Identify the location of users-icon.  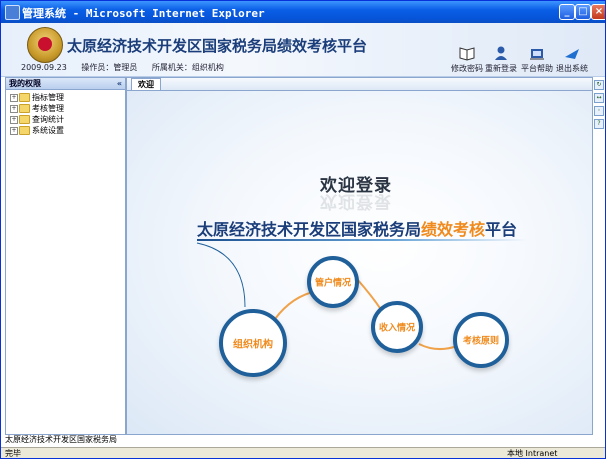
(501, 53).